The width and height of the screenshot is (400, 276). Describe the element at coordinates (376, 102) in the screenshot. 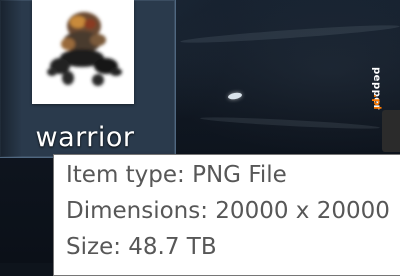

I see `watermark-dot: .pl` at that location.